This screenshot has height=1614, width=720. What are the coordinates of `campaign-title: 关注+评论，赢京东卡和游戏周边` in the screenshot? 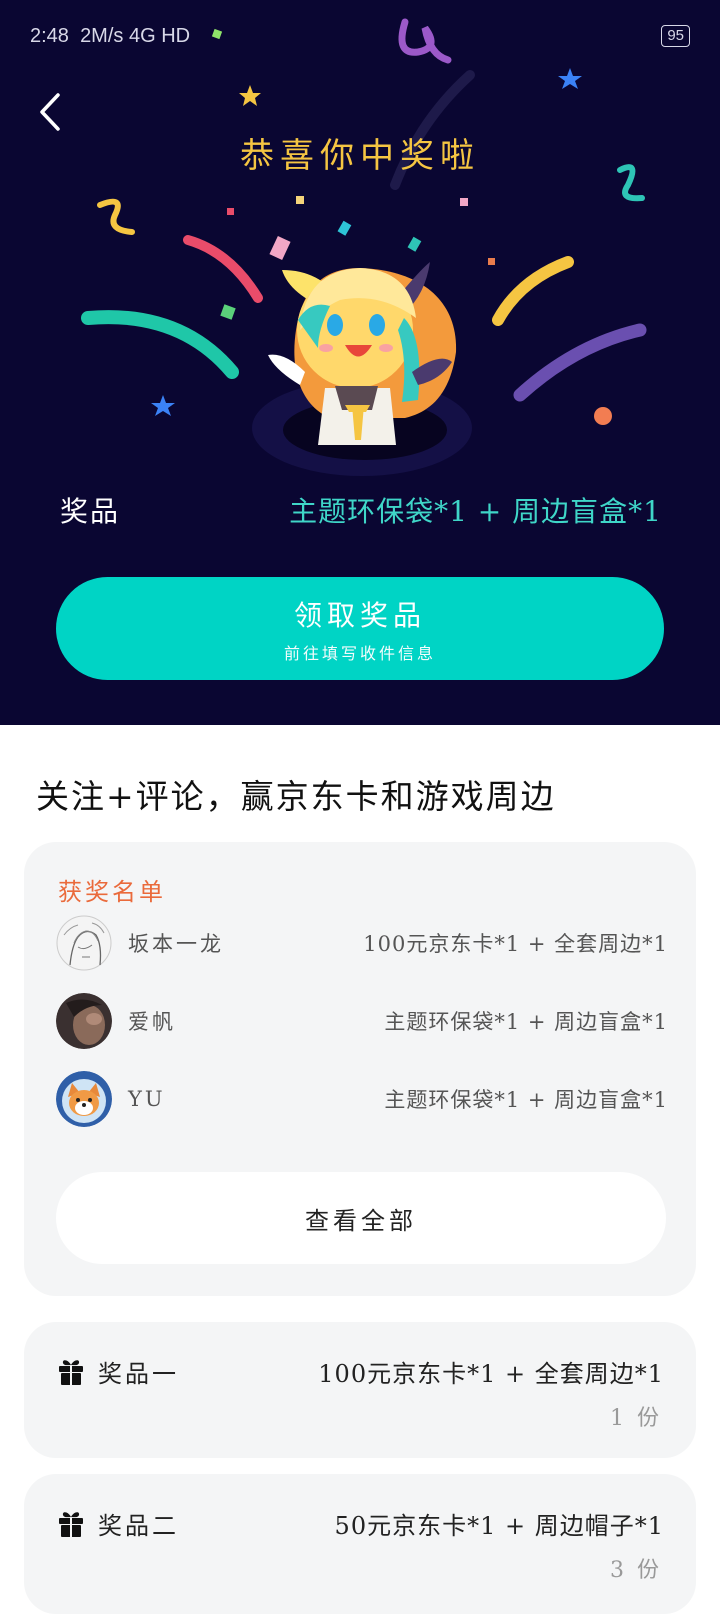 It's located at (296, 796).